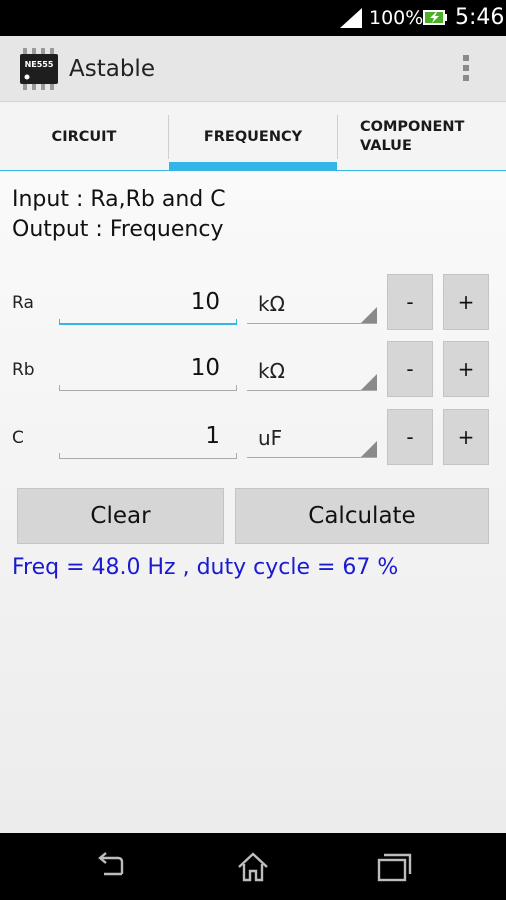 The image size is (506, 900). I want to click on c-decrement-button: -, so click(410, 437).